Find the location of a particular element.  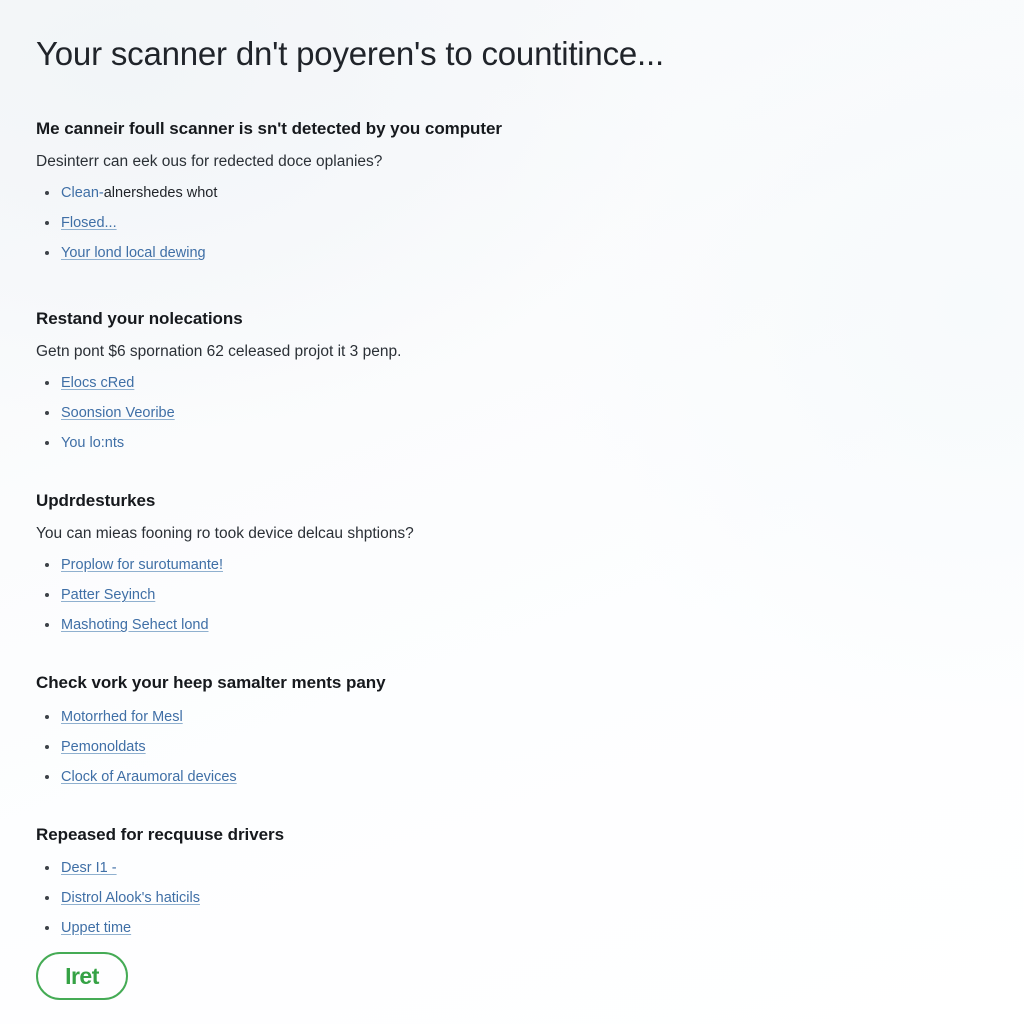

list-item: Elocs cRed is located at coordinates (510, 383).